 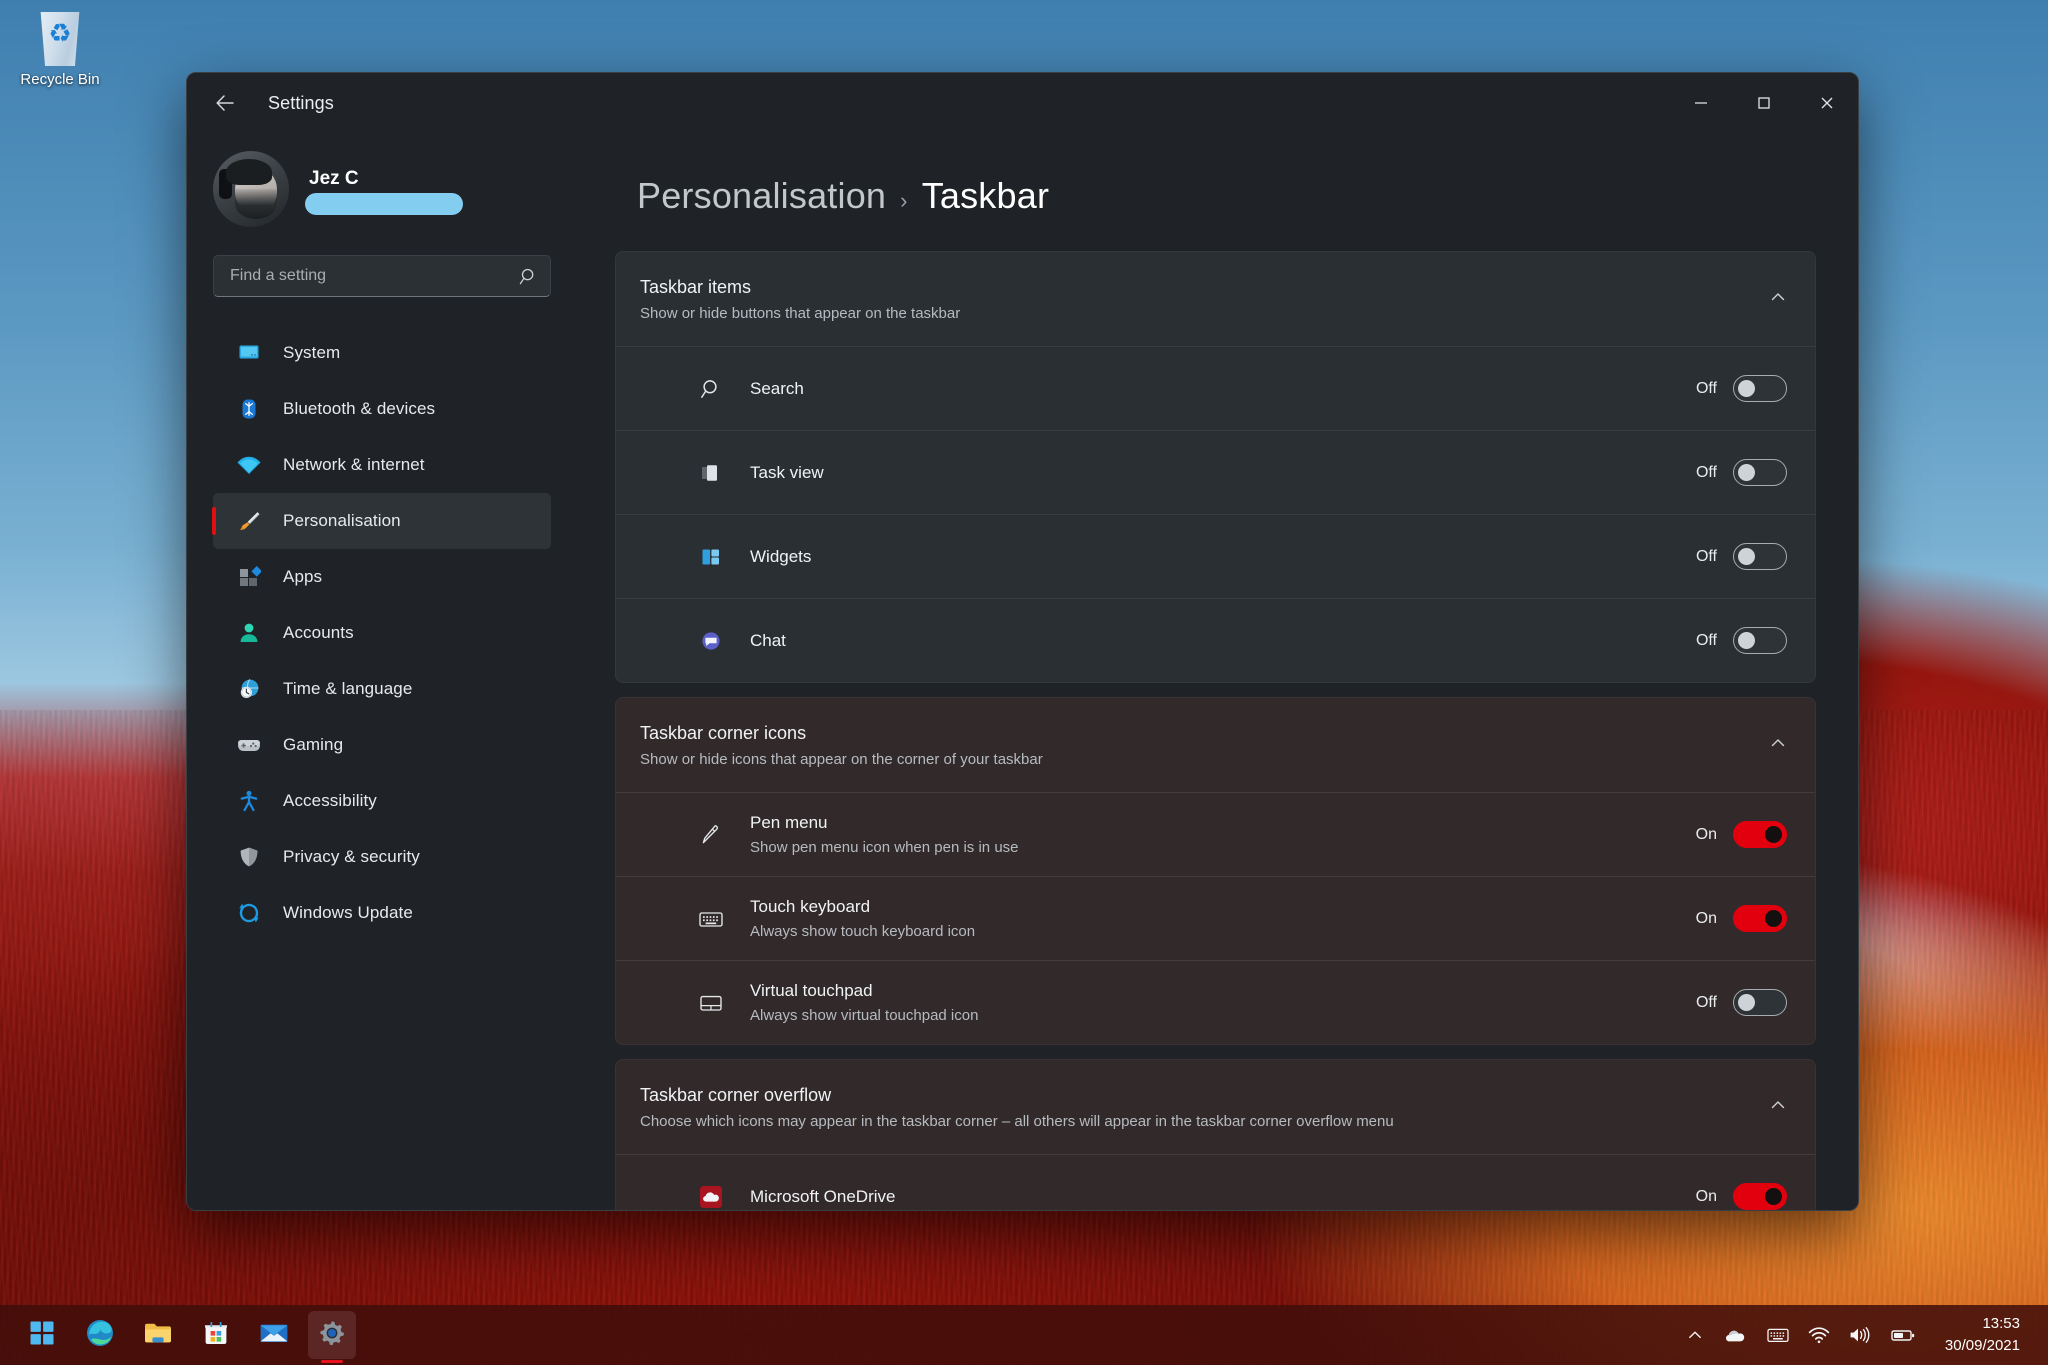 I want to click on mail-button, so click(x=274, y=1335).